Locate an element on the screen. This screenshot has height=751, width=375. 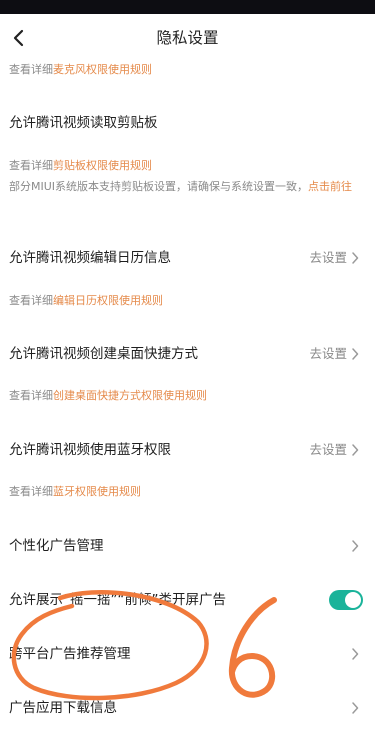
goto-settings-link: 点击前往 is located at coordinates (330, 186).